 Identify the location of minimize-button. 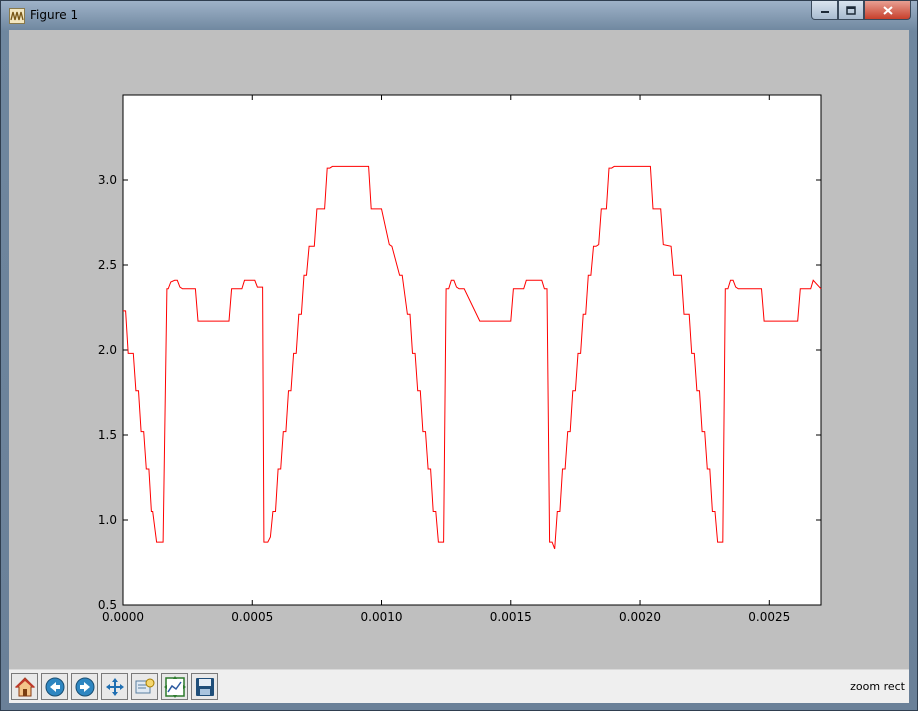
(824, 10).